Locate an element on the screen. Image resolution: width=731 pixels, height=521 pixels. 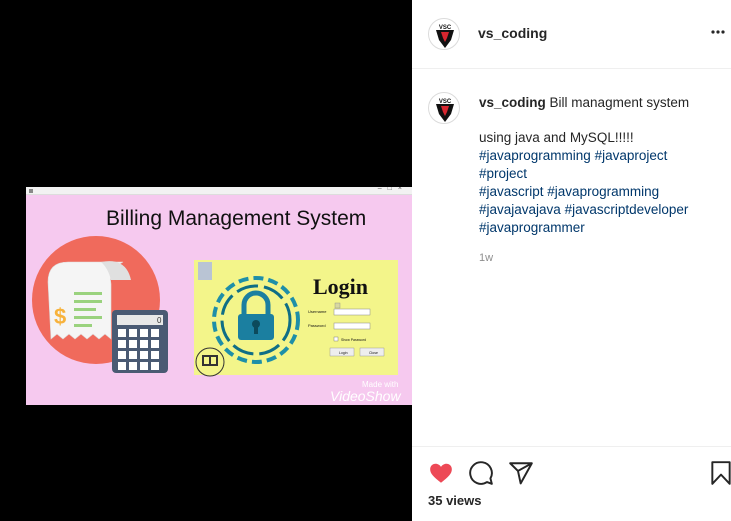
hashtag-link: #javaprogrammer is located at coordinates (532, 227).